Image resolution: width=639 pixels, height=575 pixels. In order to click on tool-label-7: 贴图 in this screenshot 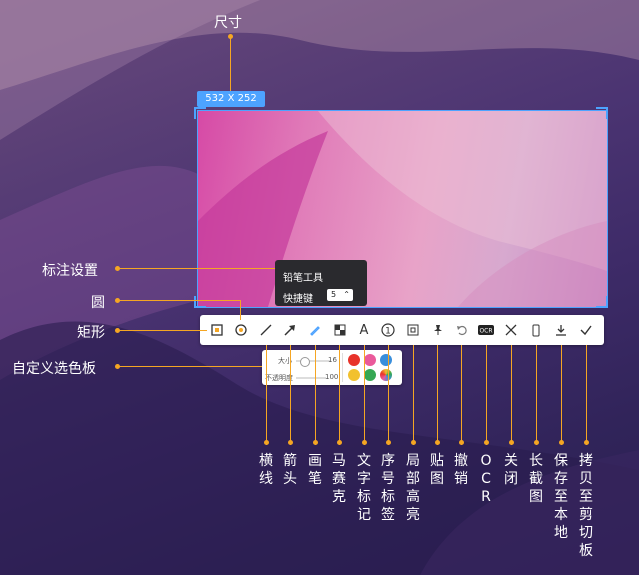, I will do `click(437, 470)`.